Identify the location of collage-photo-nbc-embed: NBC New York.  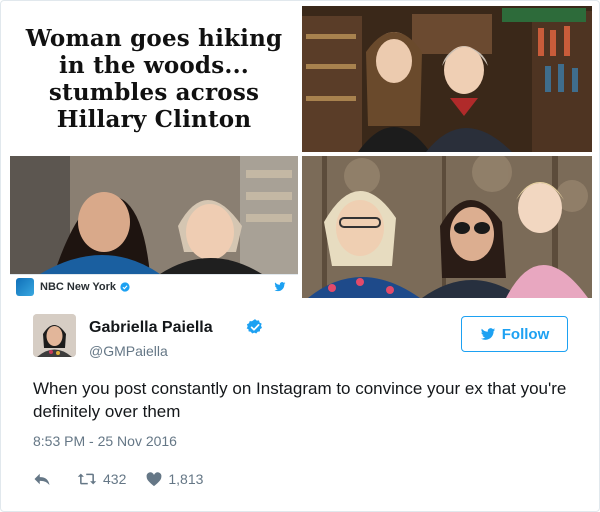
(154, 227).